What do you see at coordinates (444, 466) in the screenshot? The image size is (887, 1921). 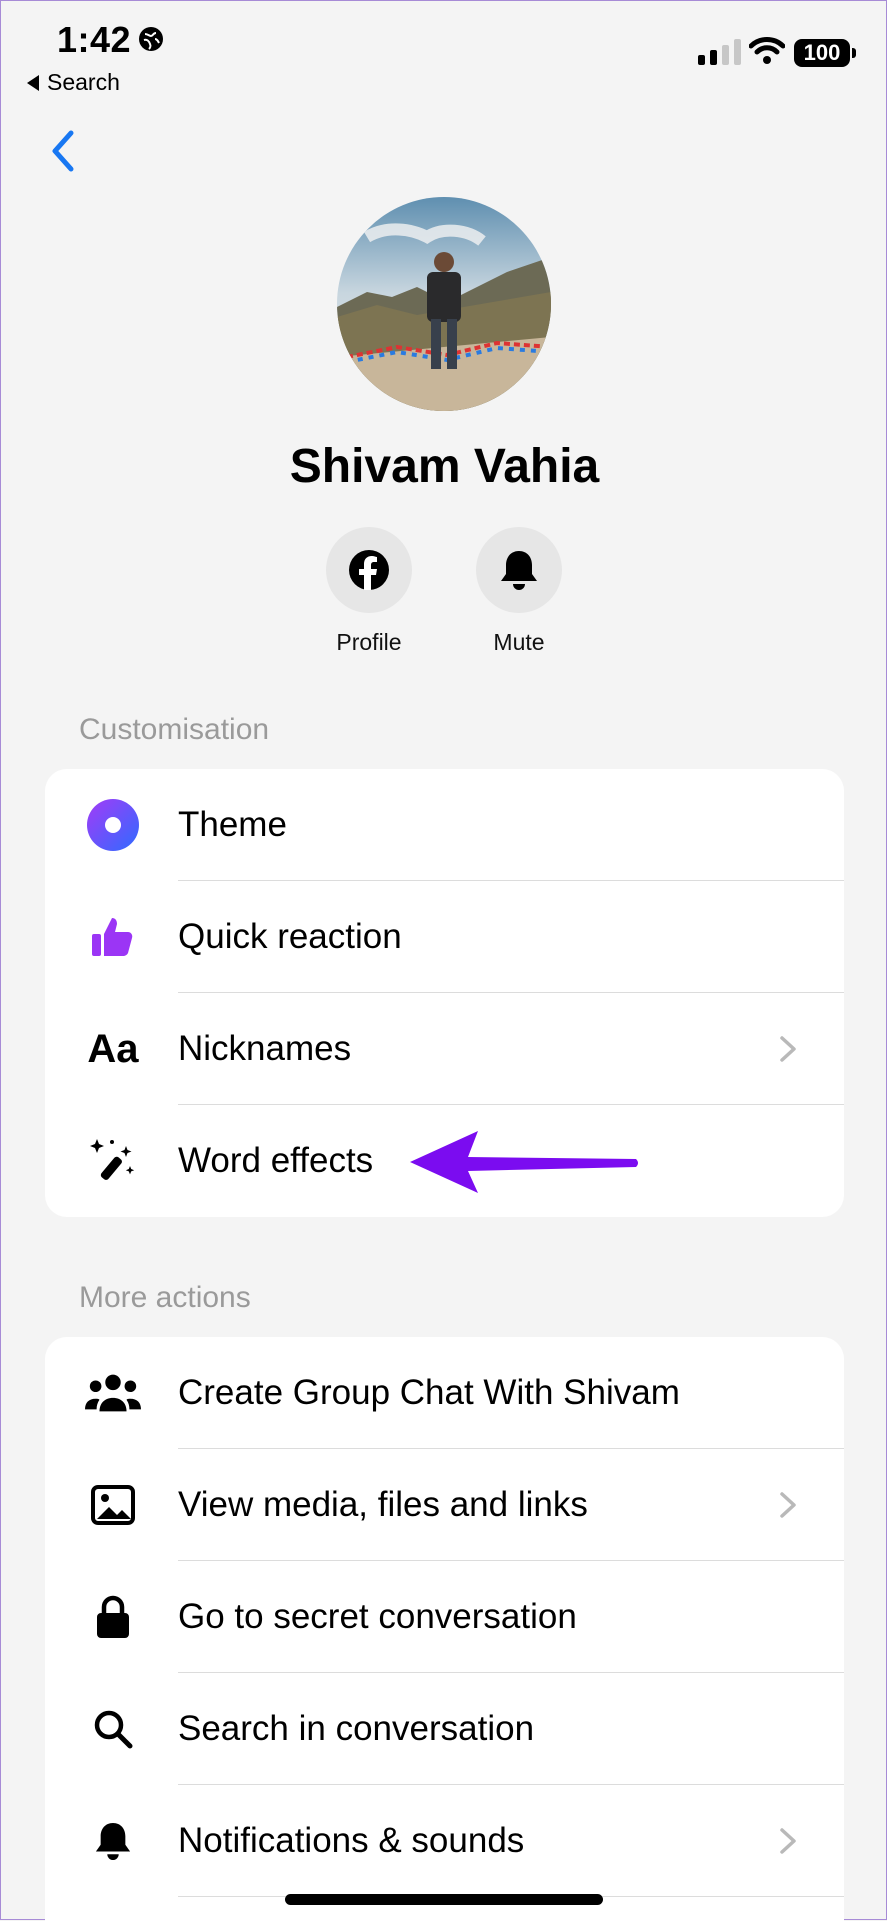 I see `profile-name: Shivam Vahia` at bounding box center [444, 466].